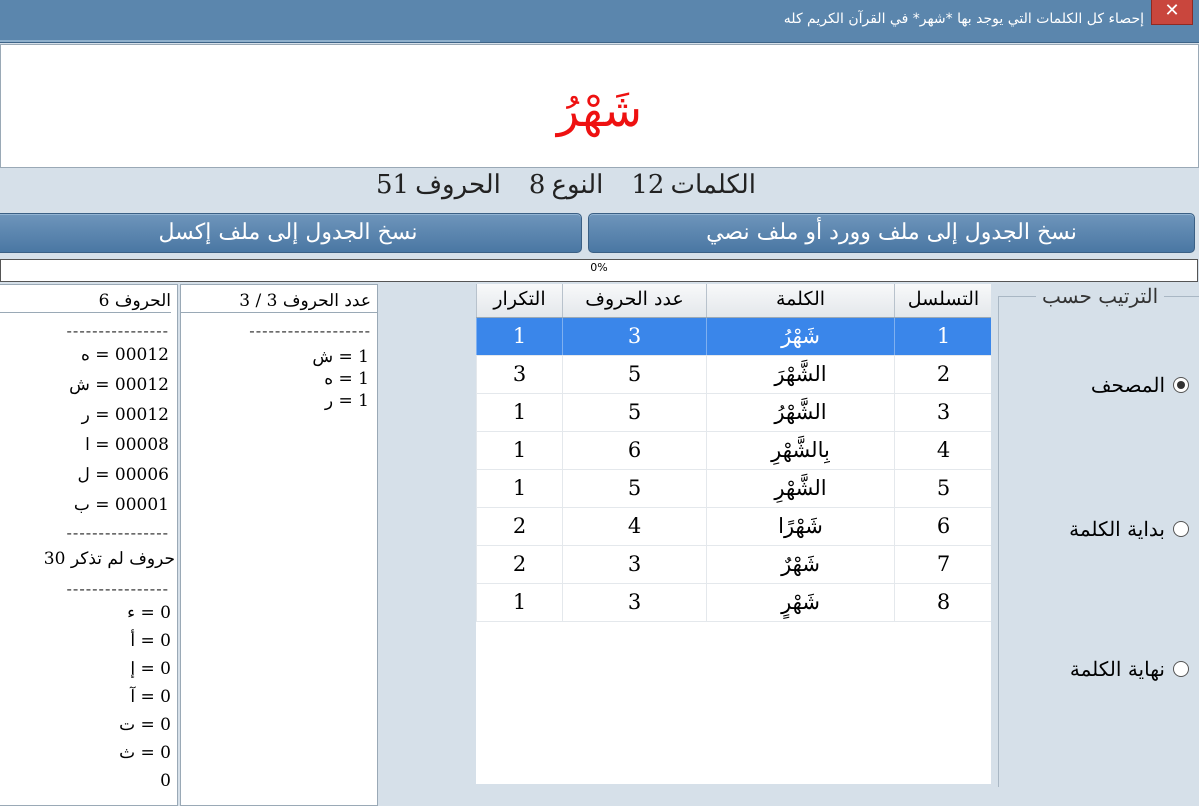  I want to click on progress-text: 0%, so click(599, 267).